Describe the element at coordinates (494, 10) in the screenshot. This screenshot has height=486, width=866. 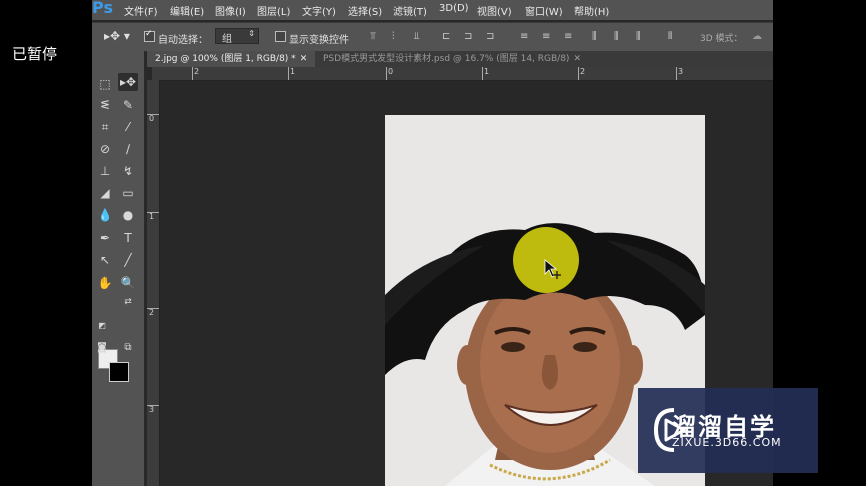
I see `menu-view: 视图(V)` at that location.